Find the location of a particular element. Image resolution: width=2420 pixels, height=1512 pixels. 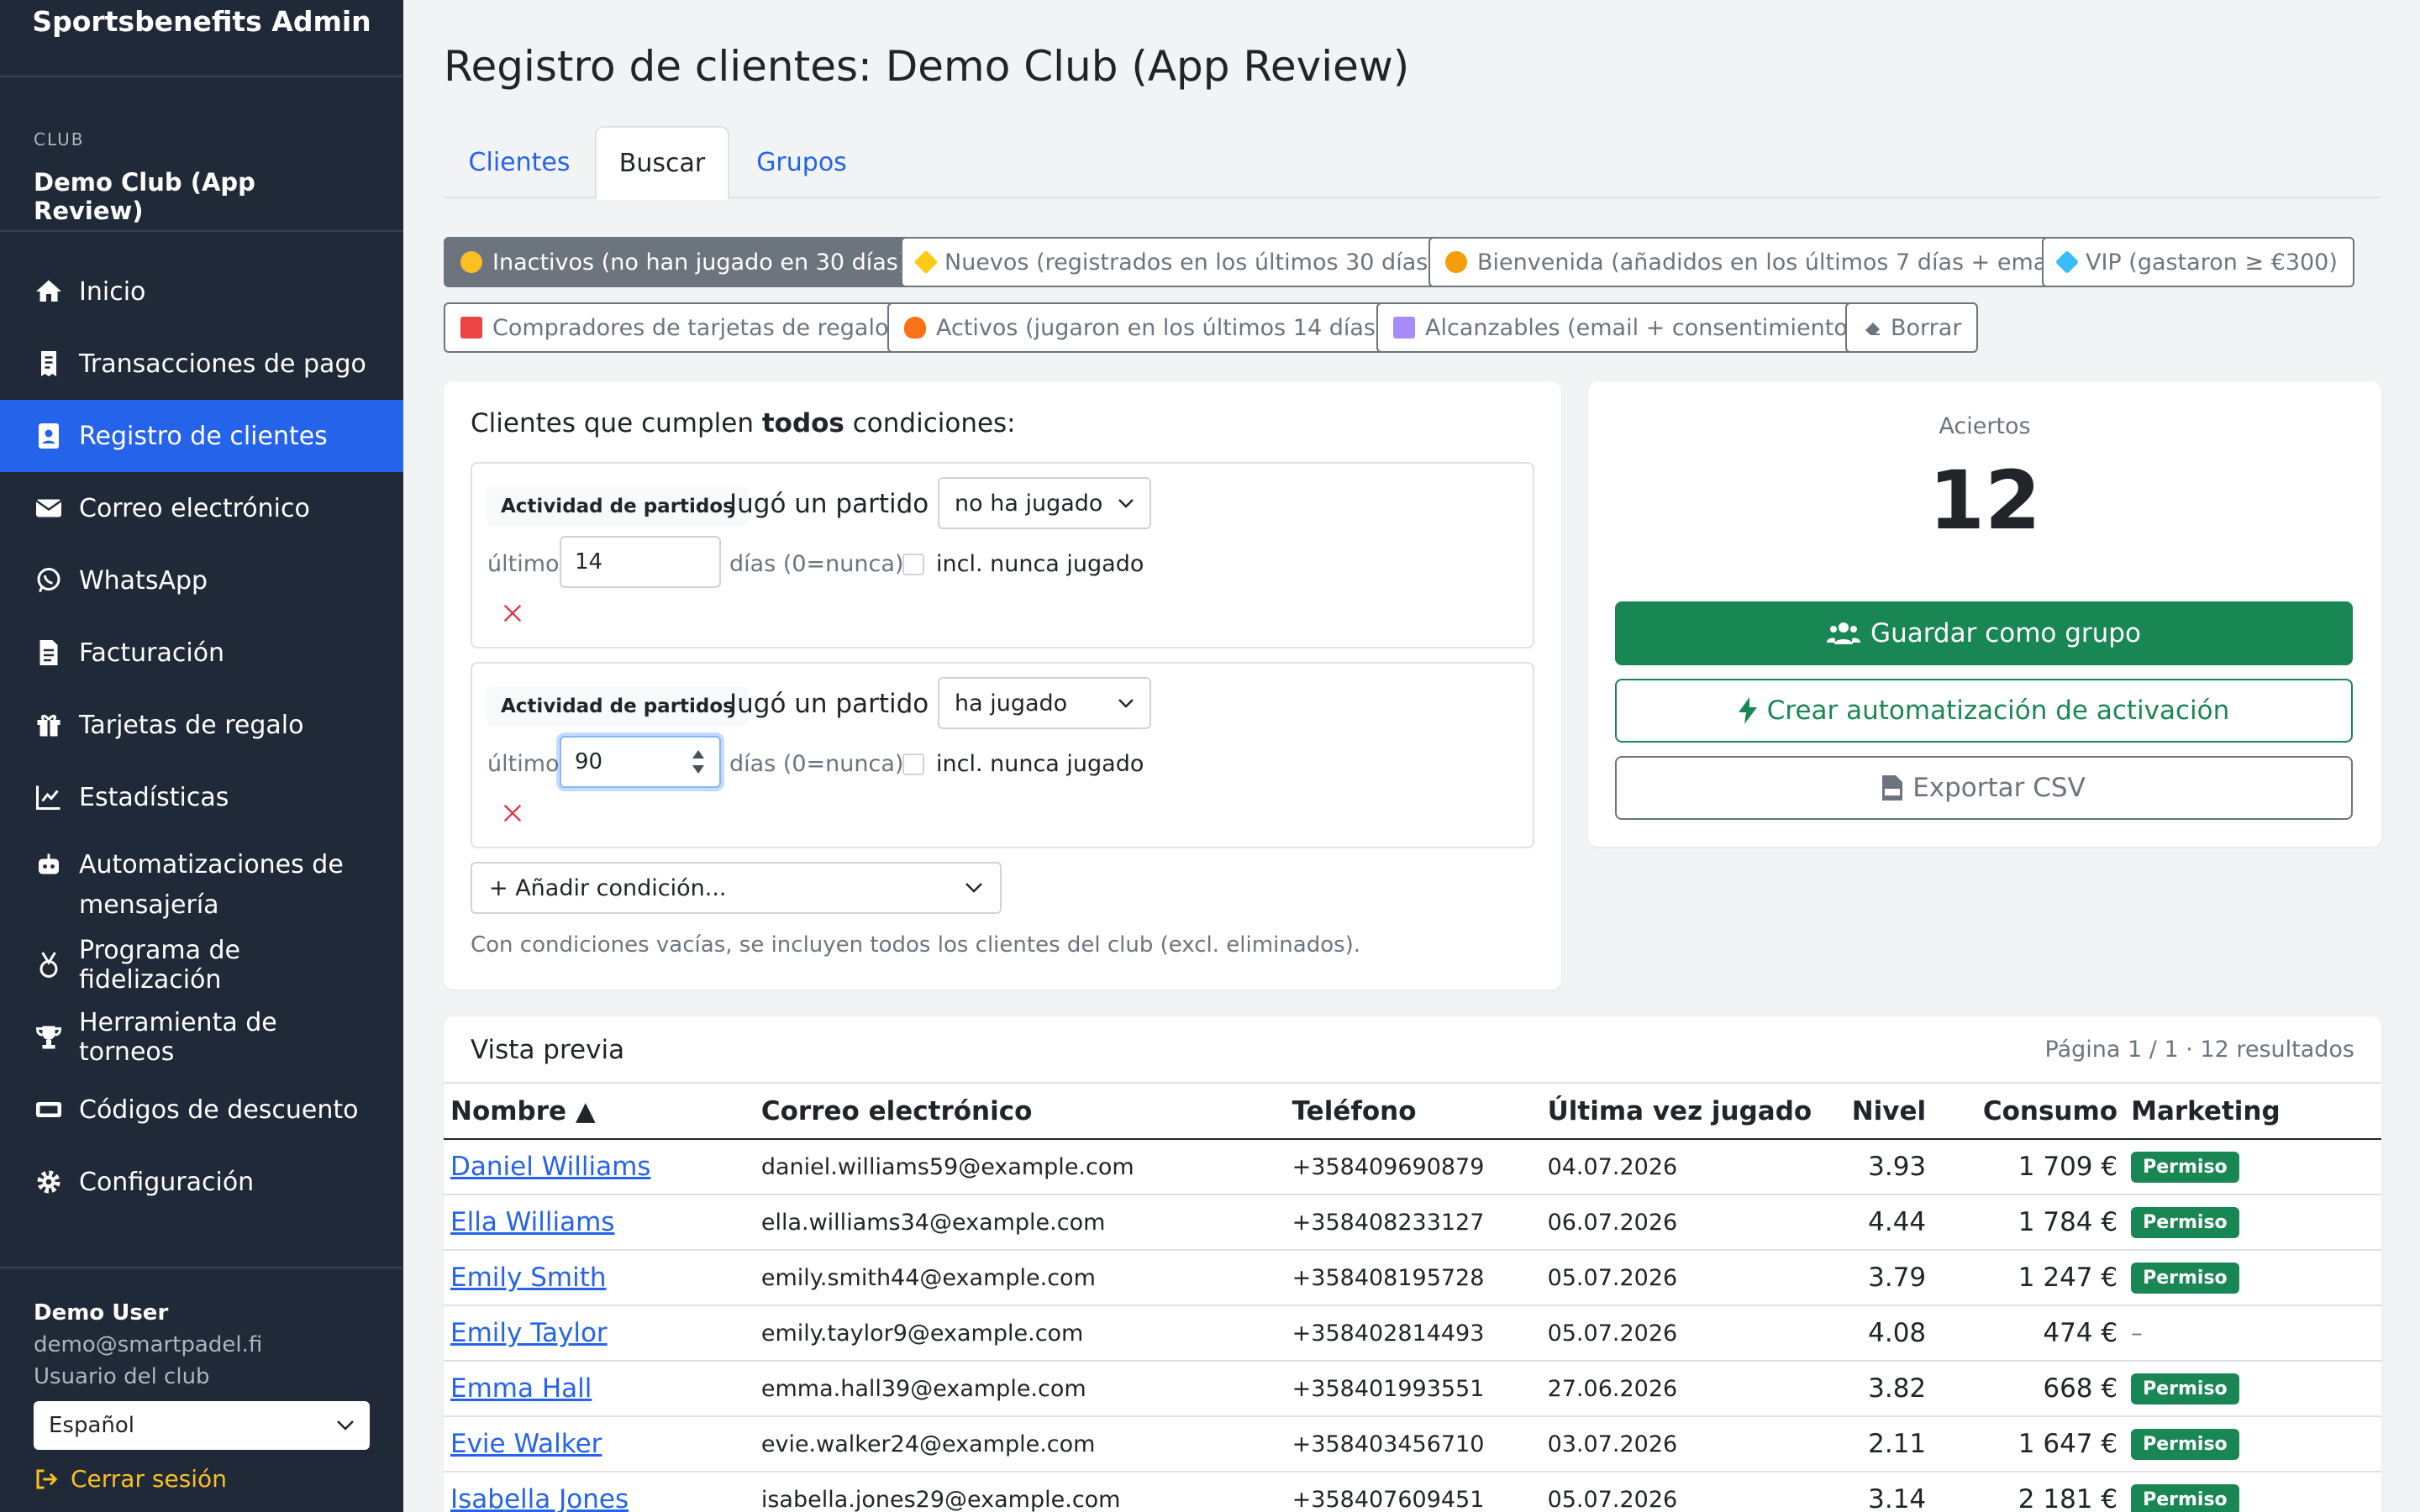

tab-clientes: Clientes is located at coordinates (519, 162).